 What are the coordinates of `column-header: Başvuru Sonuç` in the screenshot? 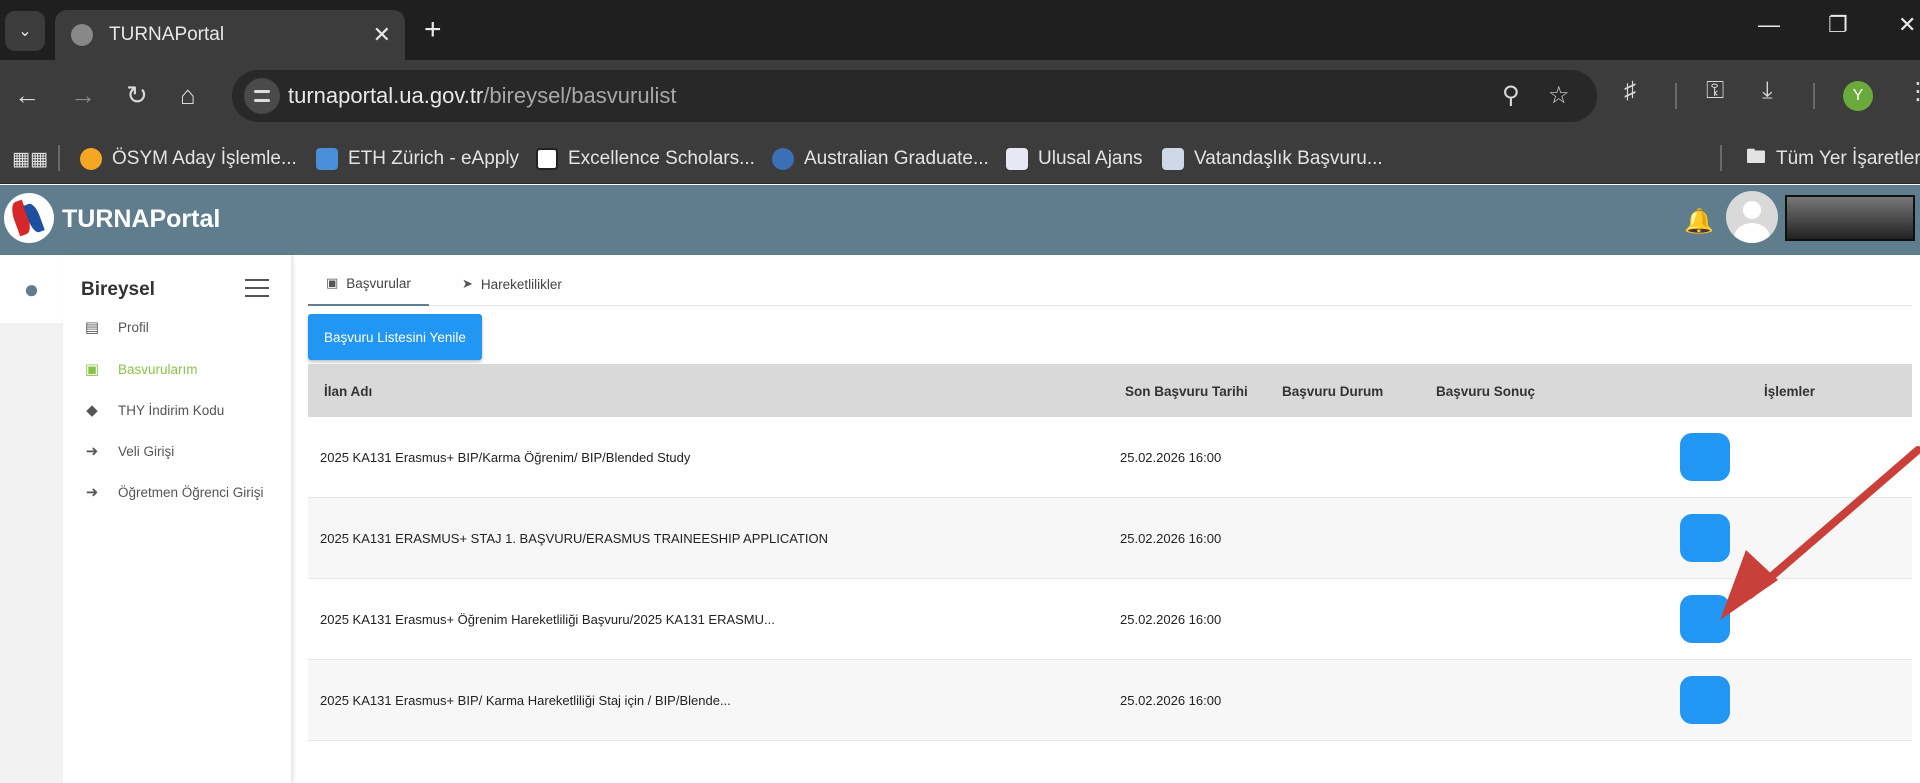 It's located at (1486, 391).